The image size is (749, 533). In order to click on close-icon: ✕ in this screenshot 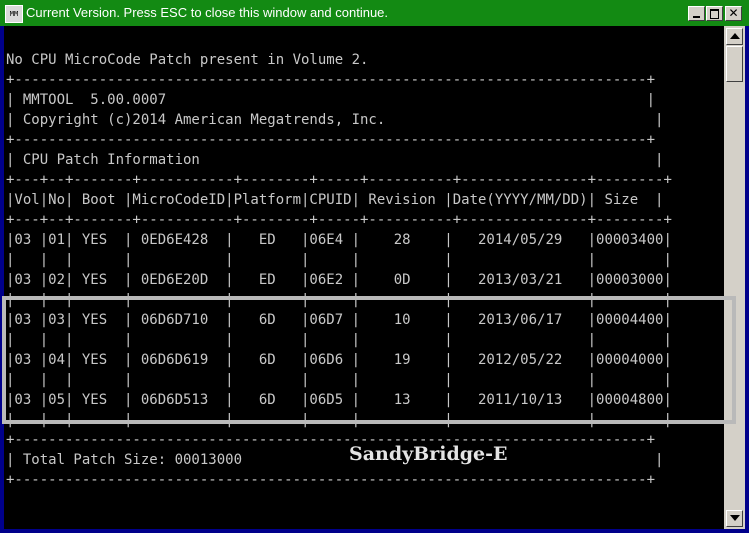, I will do `click(733, 13)`.